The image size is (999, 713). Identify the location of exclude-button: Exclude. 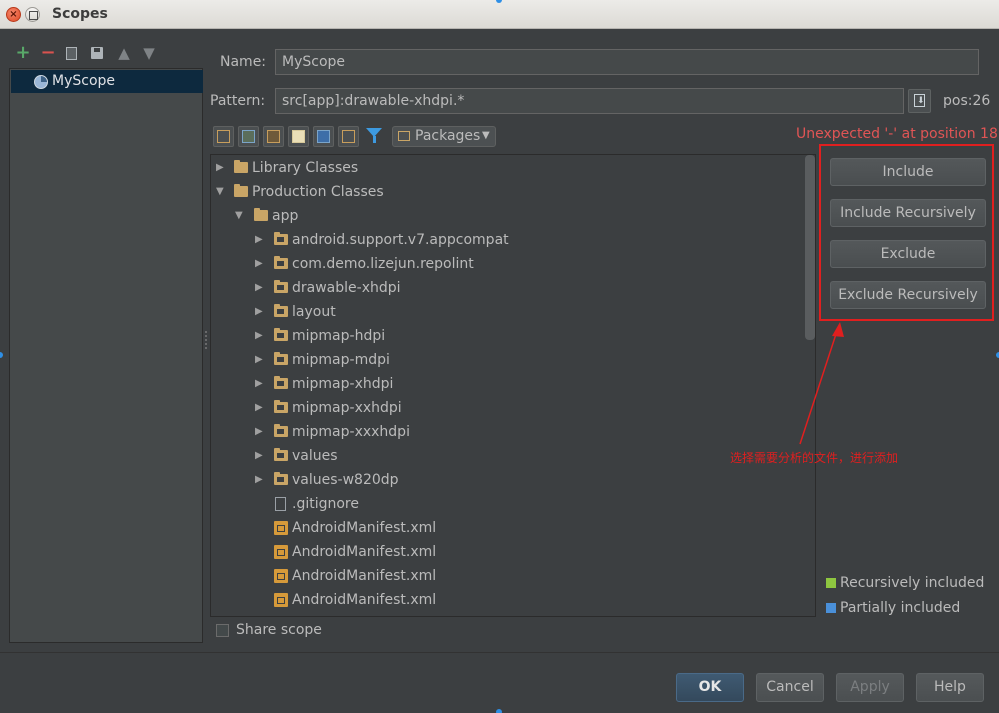
(908, 254).